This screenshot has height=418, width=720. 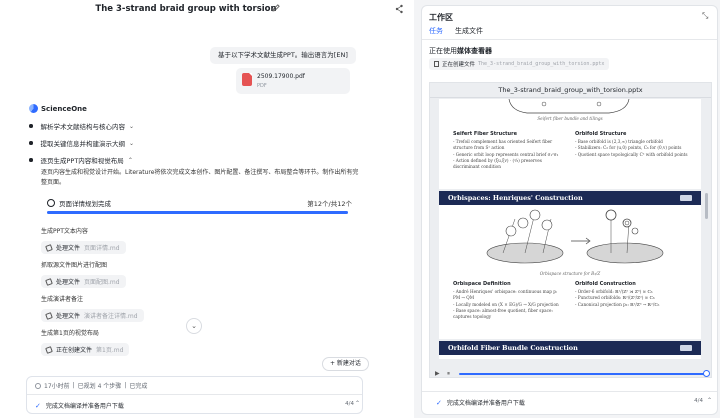 I want to click on step-item: 解析学术文献结构与核心内容 ⌄, so click(x=81, y=126).